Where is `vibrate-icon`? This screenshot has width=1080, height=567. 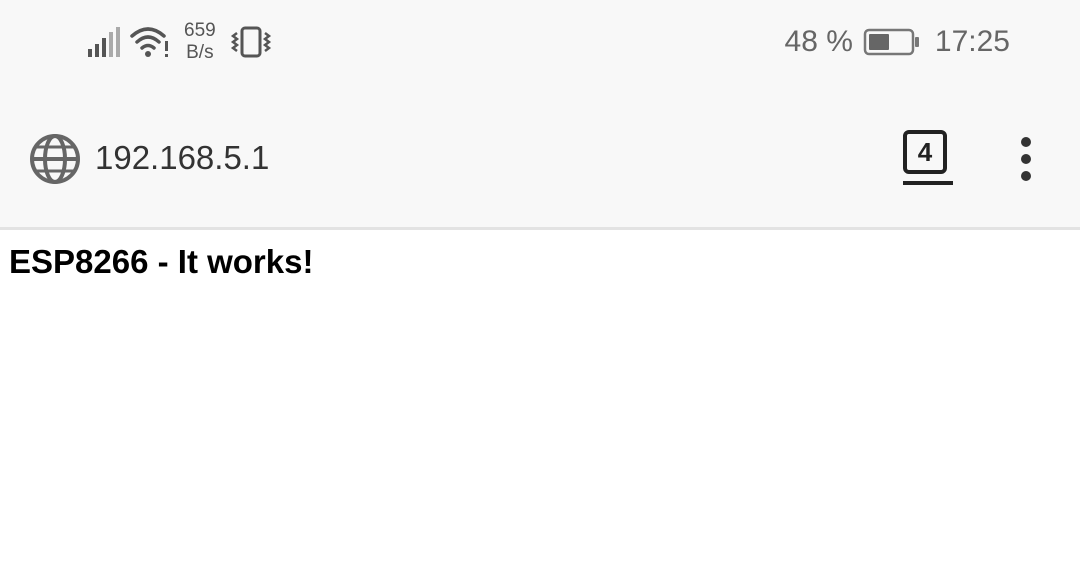
vibrate-icon is located at coordinates (251, 42).